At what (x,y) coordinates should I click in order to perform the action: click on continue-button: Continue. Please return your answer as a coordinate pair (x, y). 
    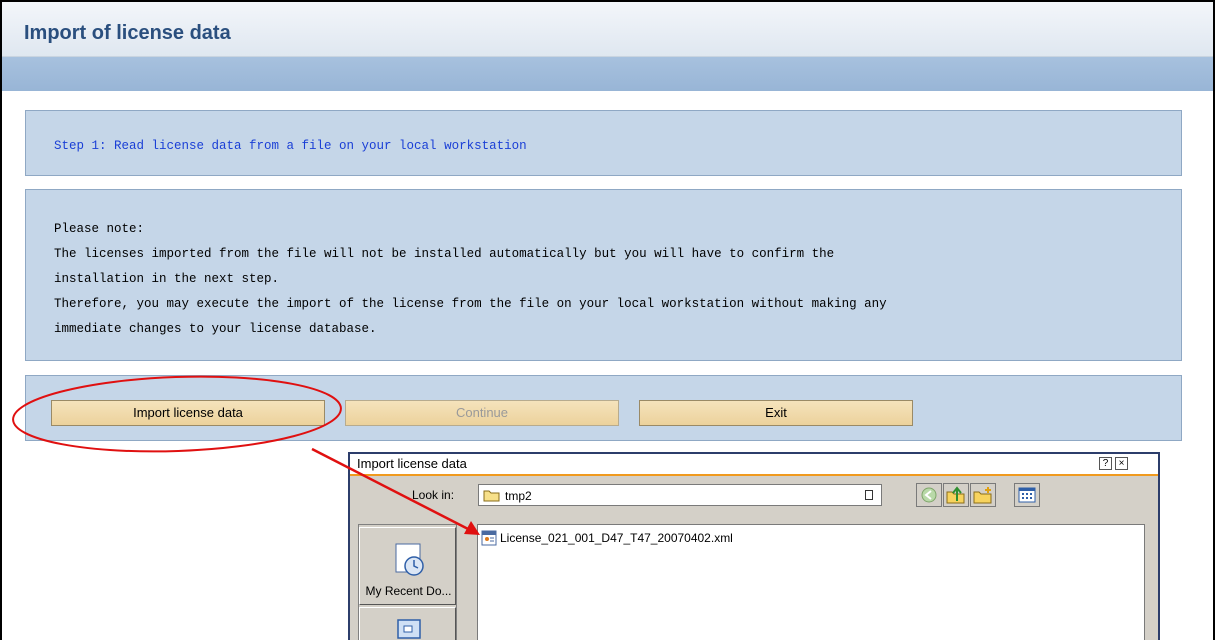
    Looking at the image, I should click on (482, 413).